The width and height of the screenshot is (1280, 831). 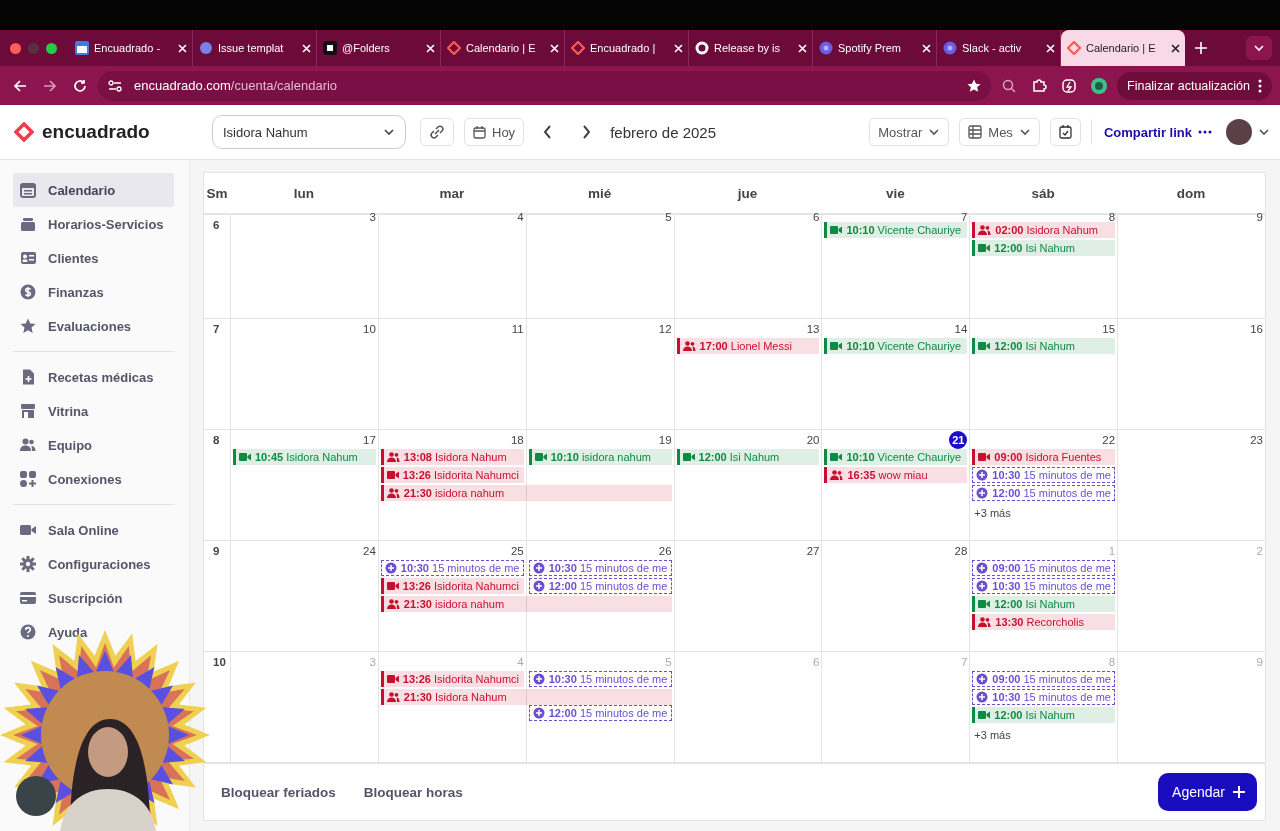 I want to click on sidebar-item: Equipo, so click(x=93, y=445).